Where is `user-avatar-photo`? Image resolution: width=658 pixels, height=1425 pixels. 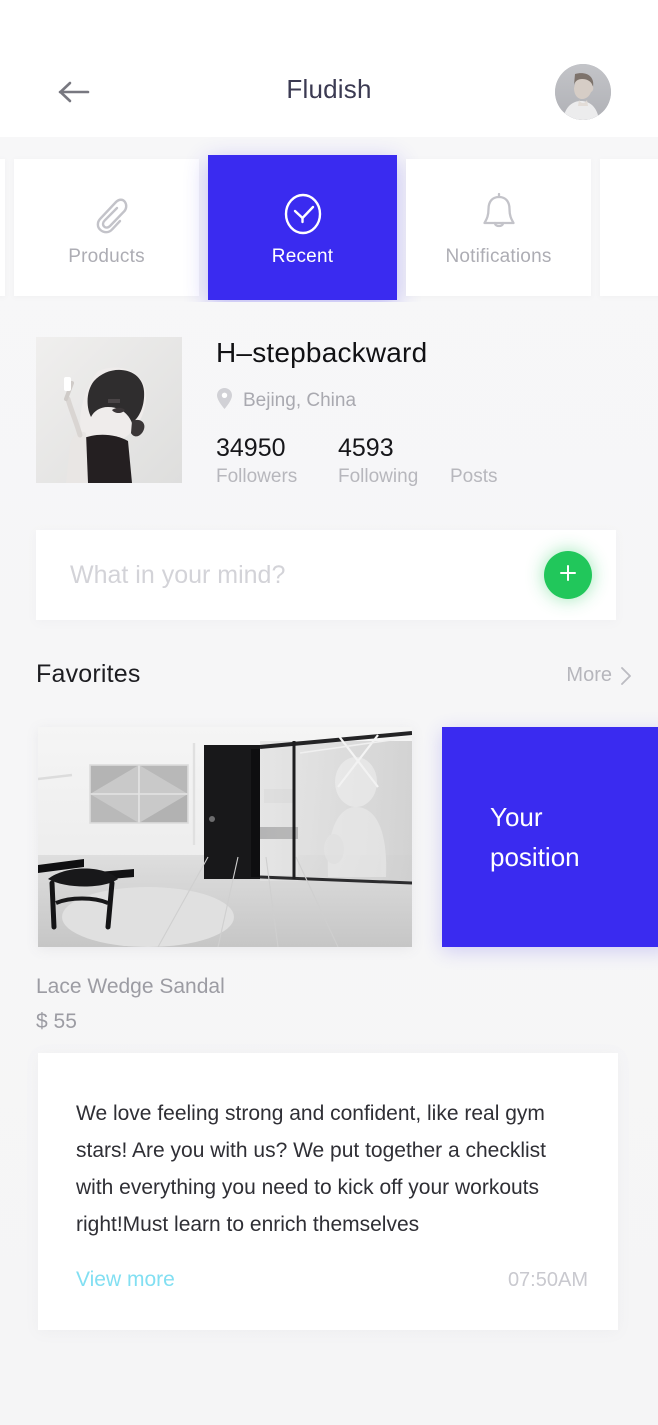
user-avatar-photo is located at coordinates (583, 92).